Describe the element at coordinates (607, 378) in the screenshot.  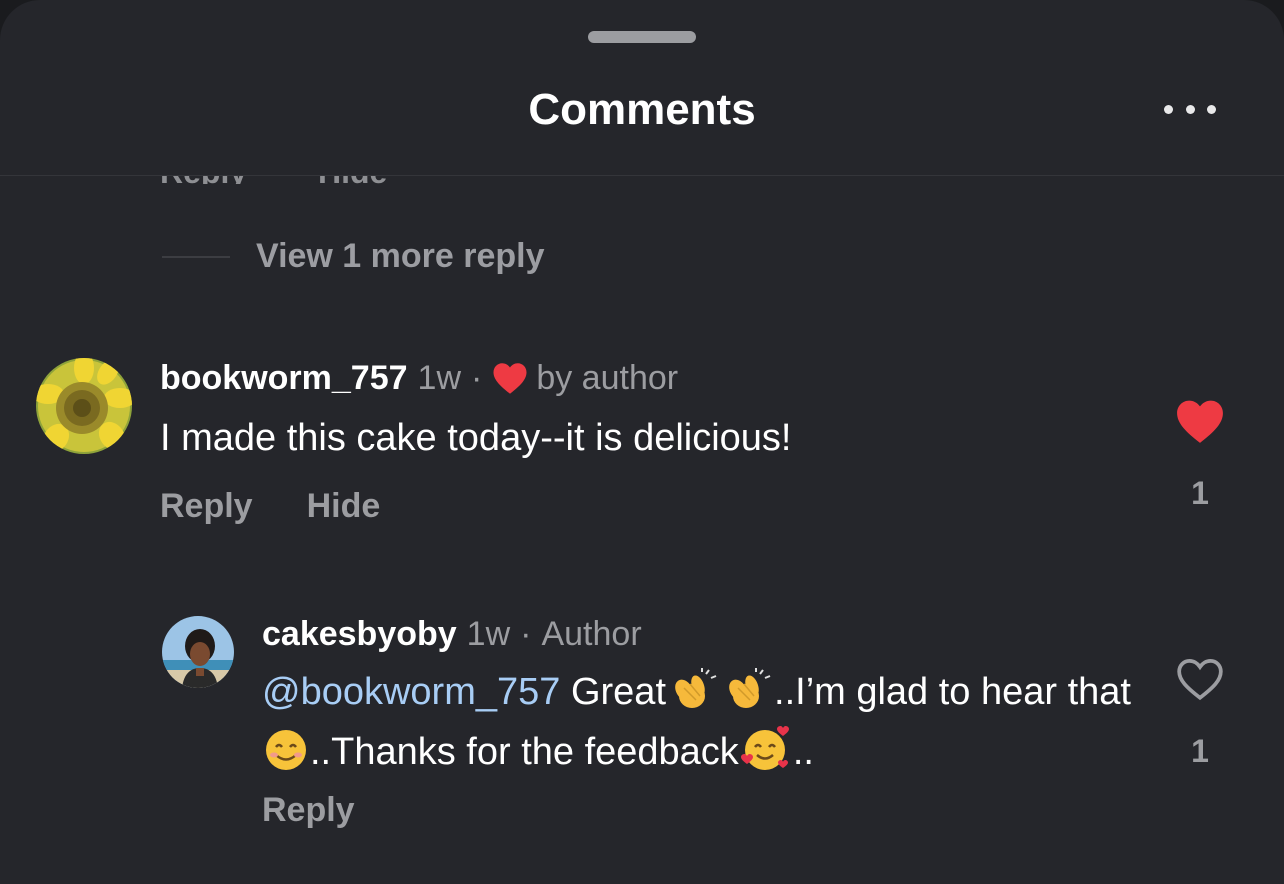
I see `liked-by-author-label: by author` at that location.